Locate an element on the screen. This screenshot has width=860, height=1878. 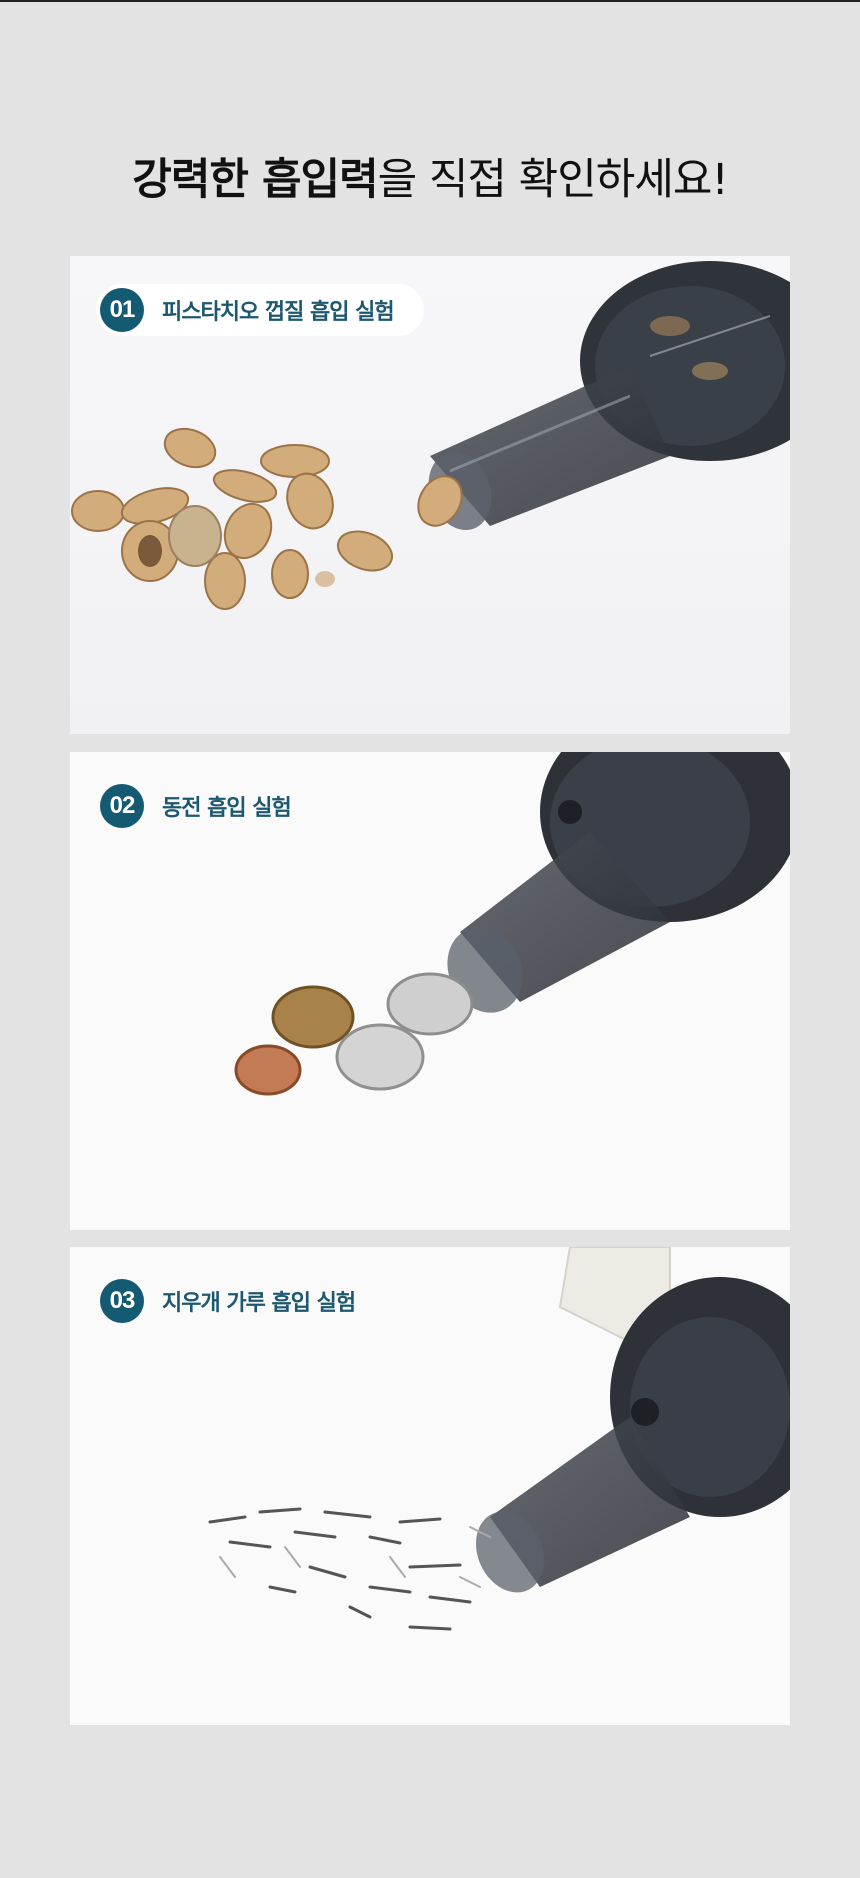
page-title: 강력한 흡입력을 직접 확인하세요! is located at coordinates (430, 180).